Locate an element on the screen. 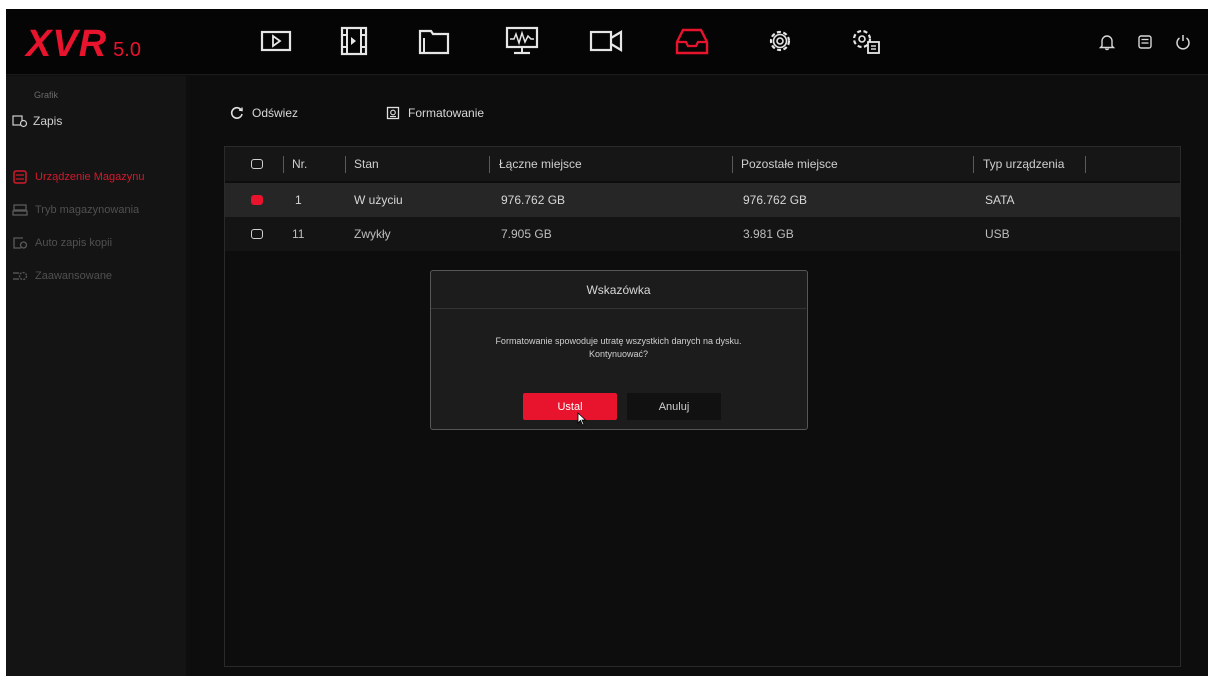 The width and height of the screenshot is (1213, 684). monitor-waveform-icon is located at coordinates (522, 40).